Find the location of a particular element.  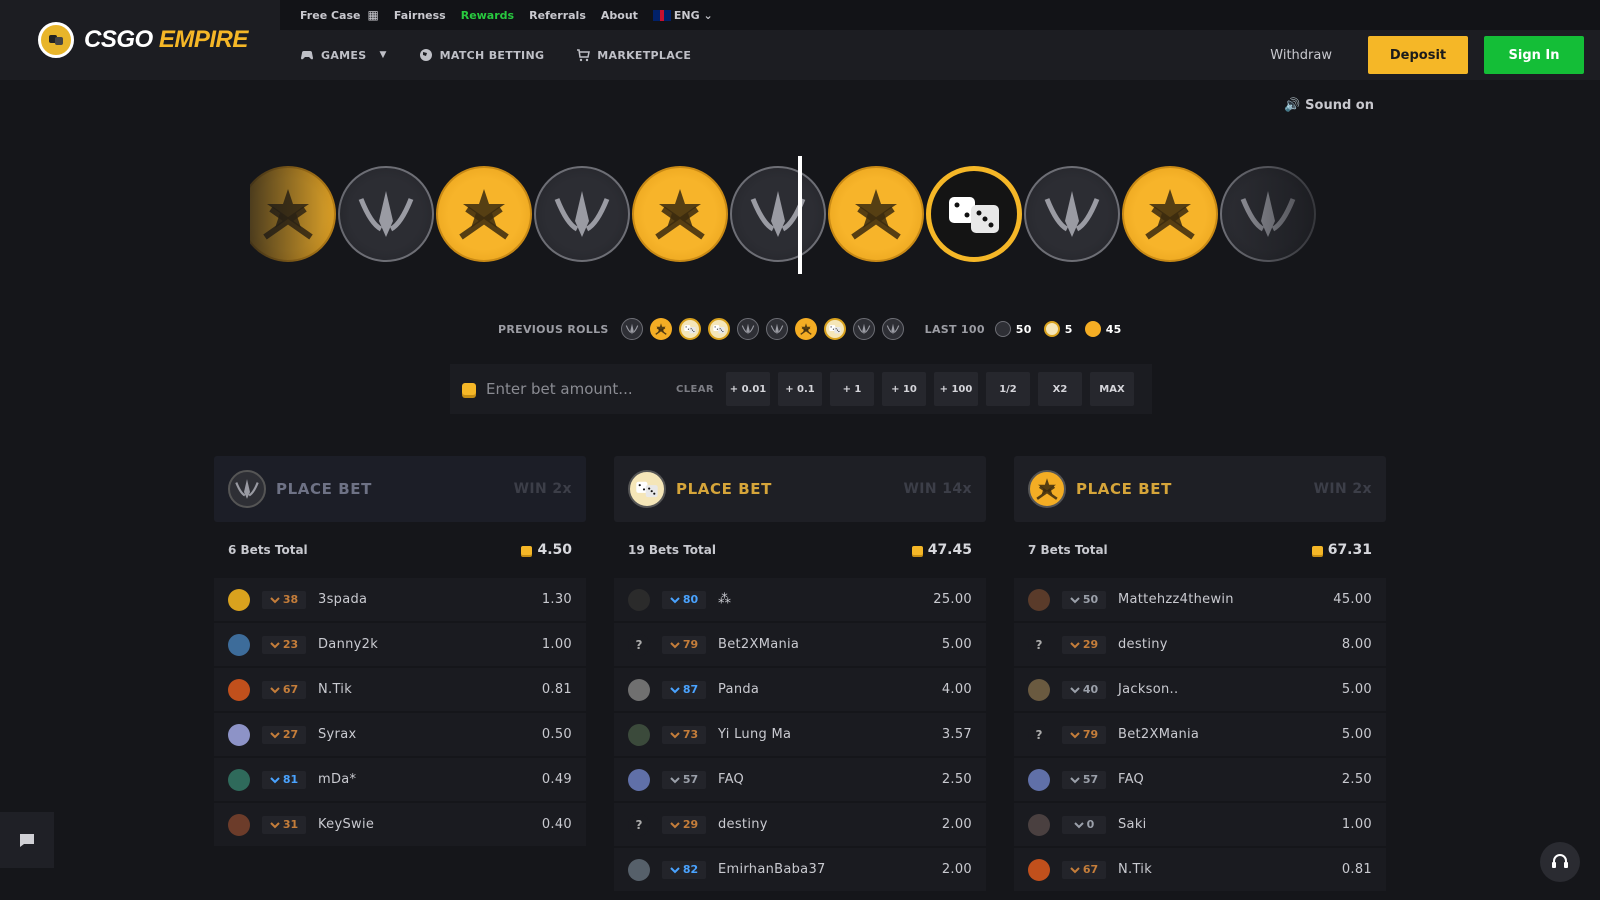

level-badge: 31 is located at coordinates (284, 824).